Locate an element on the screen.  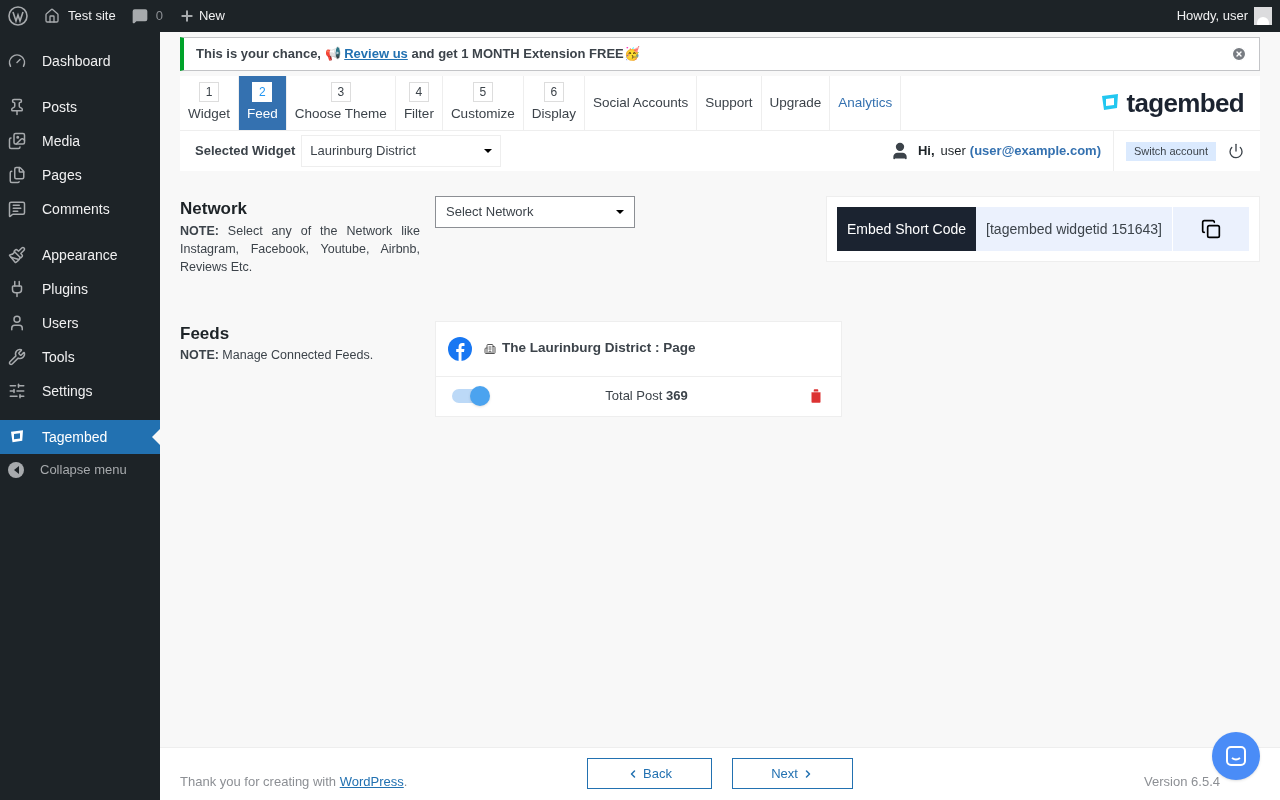
embed-label: Embed Short Code is located at coordinates (907, 229).